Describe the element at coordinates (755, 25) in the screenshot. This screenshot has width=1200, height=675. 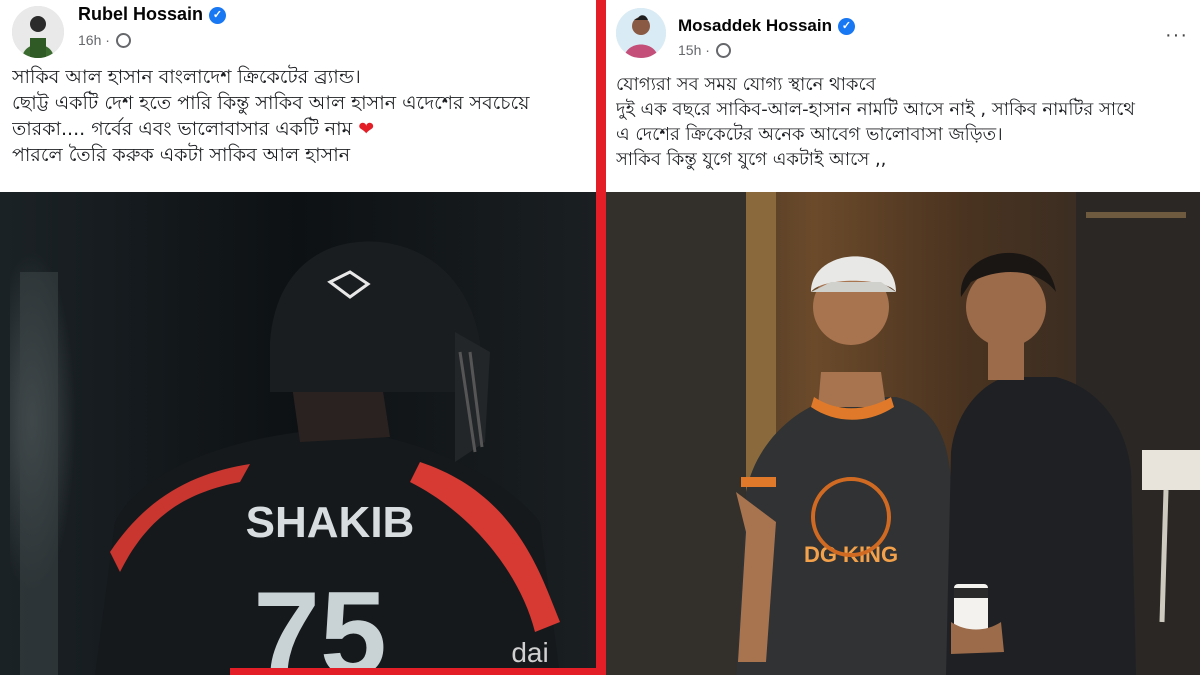
I see `author-name-text: Mosaddek Hossain` at that location.